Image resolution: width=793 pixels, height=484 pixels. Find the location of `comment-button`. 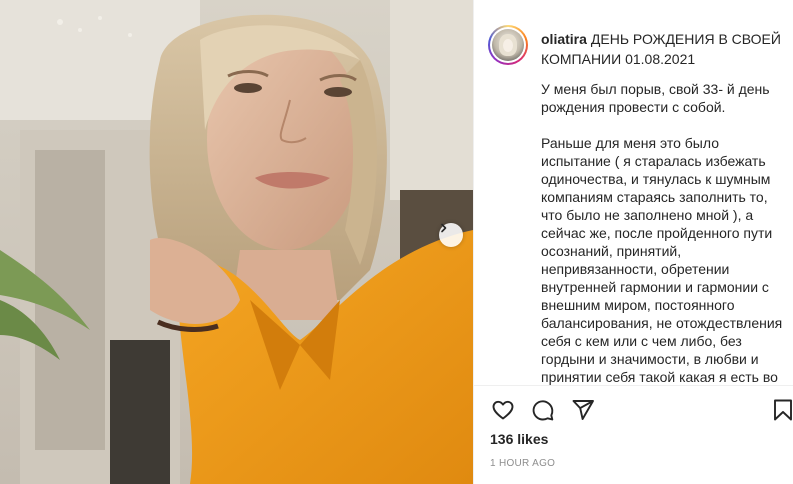

comment-button is located at coordinates (543, 410).